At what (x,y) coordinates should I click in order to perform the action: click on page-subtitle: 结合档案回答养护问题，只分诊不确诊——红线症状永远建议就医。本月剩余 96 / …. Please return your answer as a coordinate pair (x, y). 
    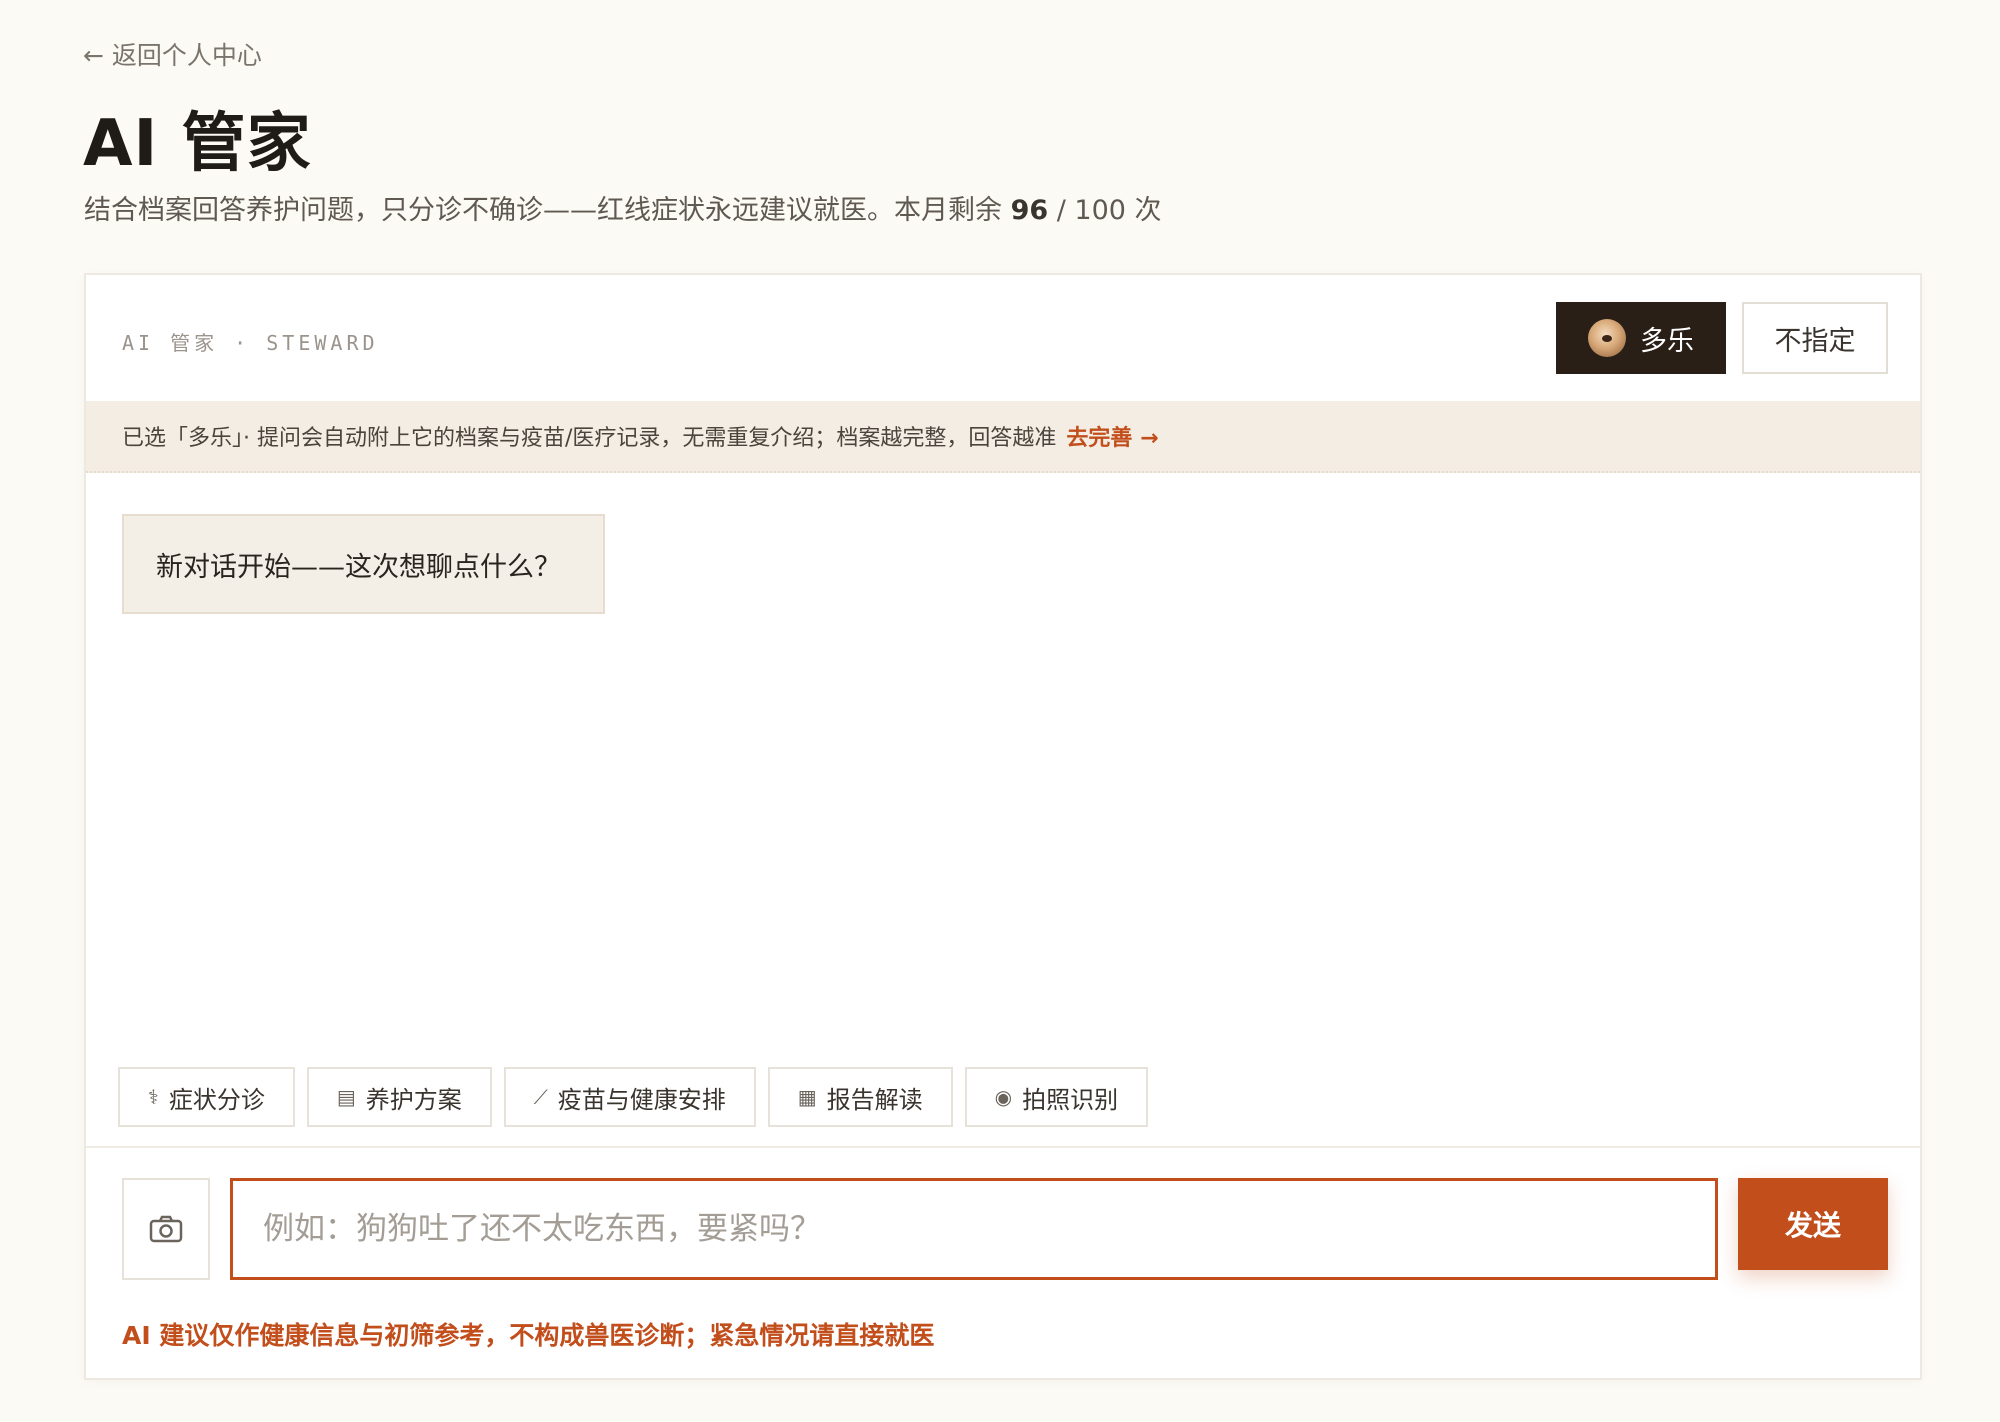
    Looking at the image, I should click on (623, 207).